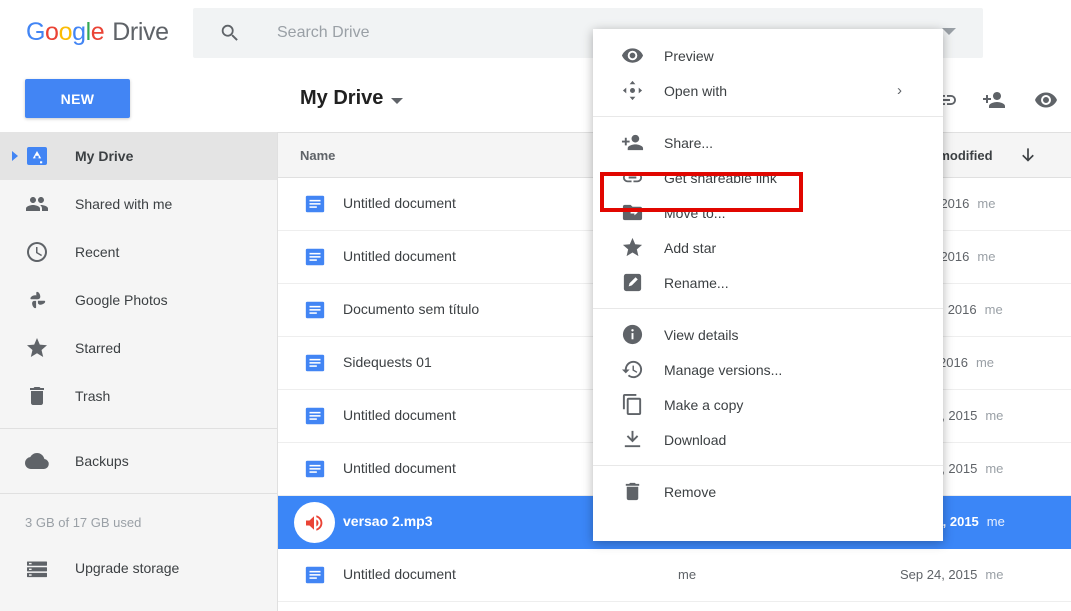 Image resolution: width=1071 pixels, height=611 pixels. Describe the element at coordinates (37, 569) in the screenshot. I see `storage-bars-icon` at that location.